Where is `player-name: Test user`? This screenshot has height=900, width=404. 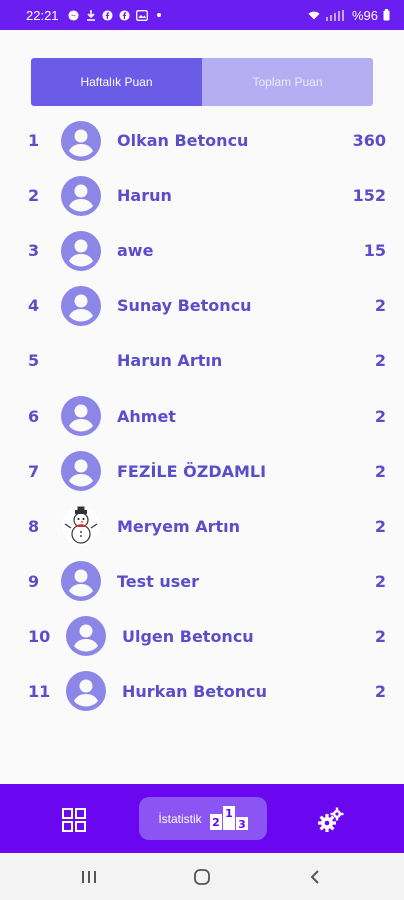
player-name: Test user is located at coordinates (158, 581).